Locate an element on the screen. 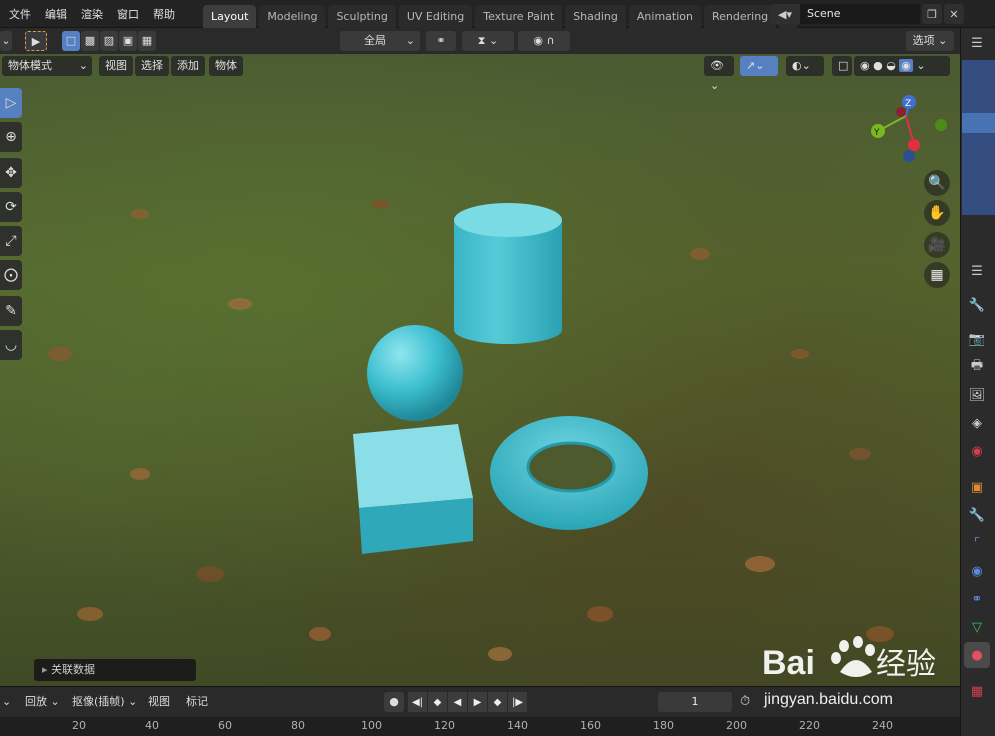  tool-shelf: ▷ ⊕ ✥ ⟳ ⤢ ⨀ ✎ ◡ is located at coordinates (11, 226).